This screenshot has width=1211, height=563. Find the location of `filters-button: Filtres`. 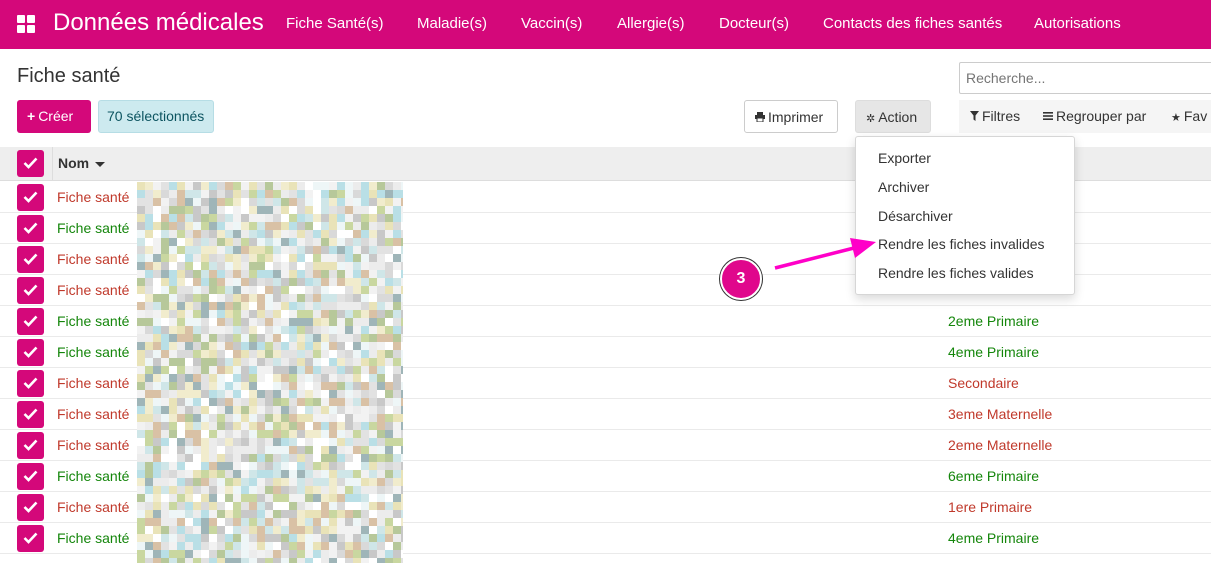

filters-button: Filtres is located at coordinates (995, 116).